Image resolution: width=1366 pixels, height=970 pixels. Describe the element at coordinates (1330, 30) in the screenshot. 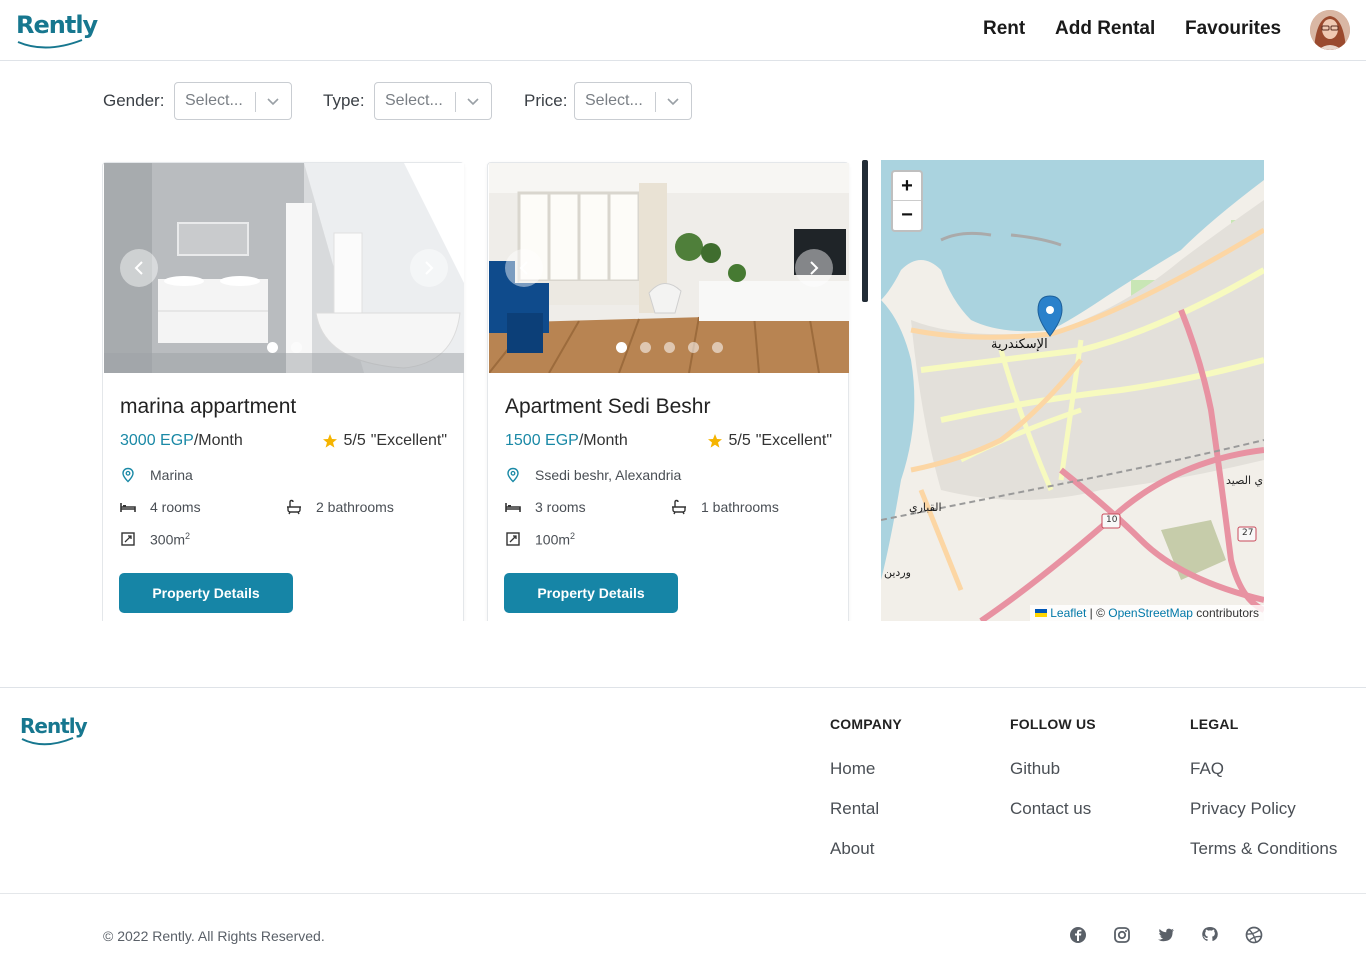

I see `user-avatar` at that location.